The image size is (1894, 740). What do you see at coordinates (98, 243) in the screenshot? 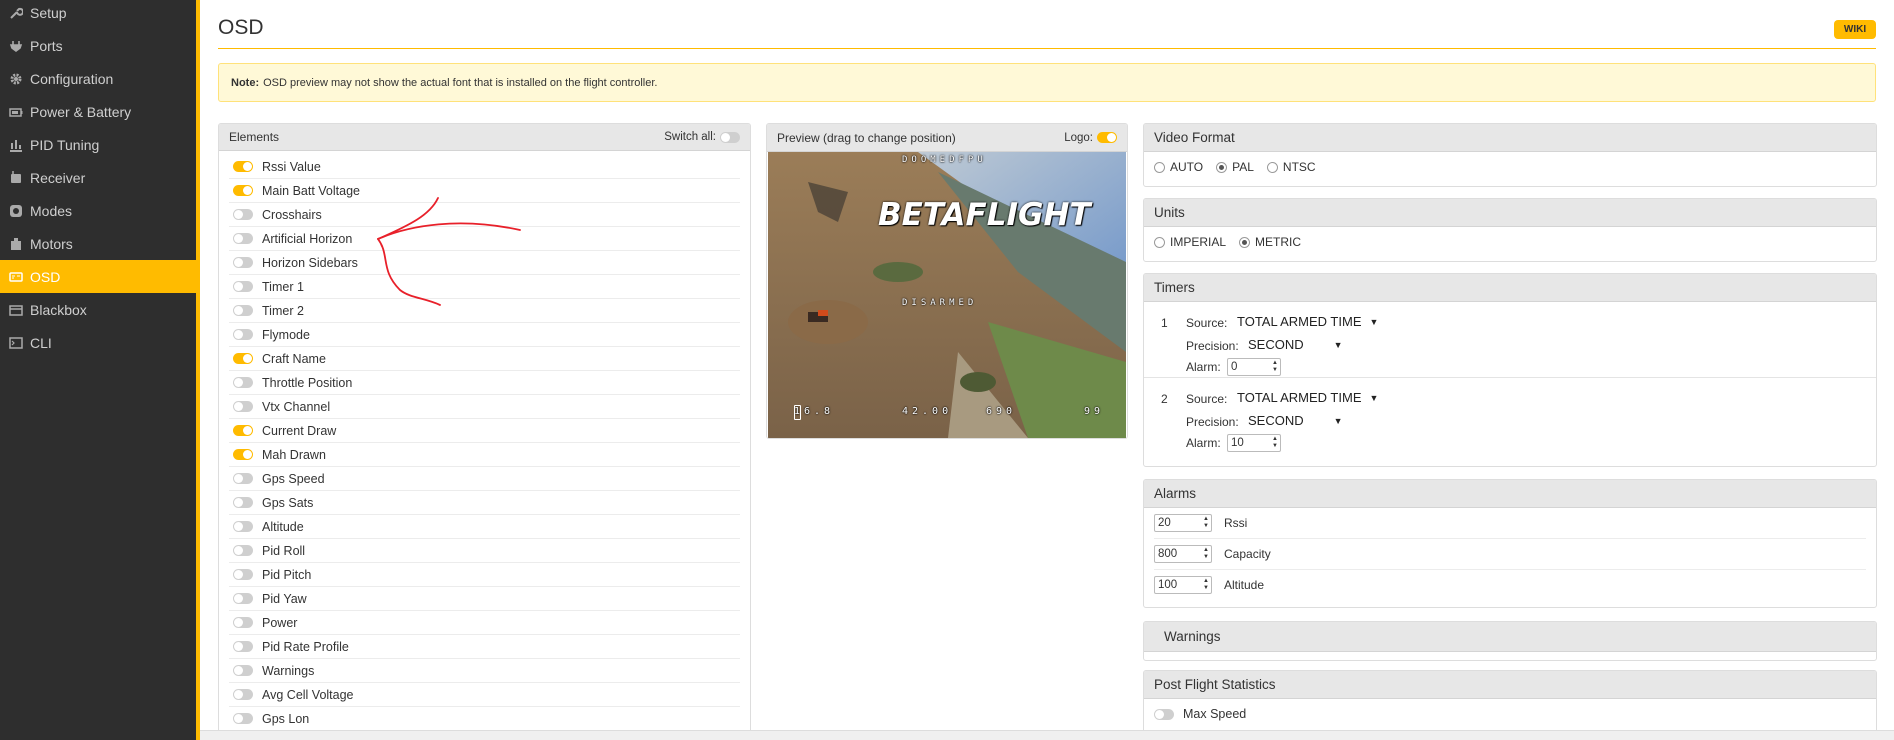
I see `nav-item-motors: Motors` at bounding box center [98, 243].